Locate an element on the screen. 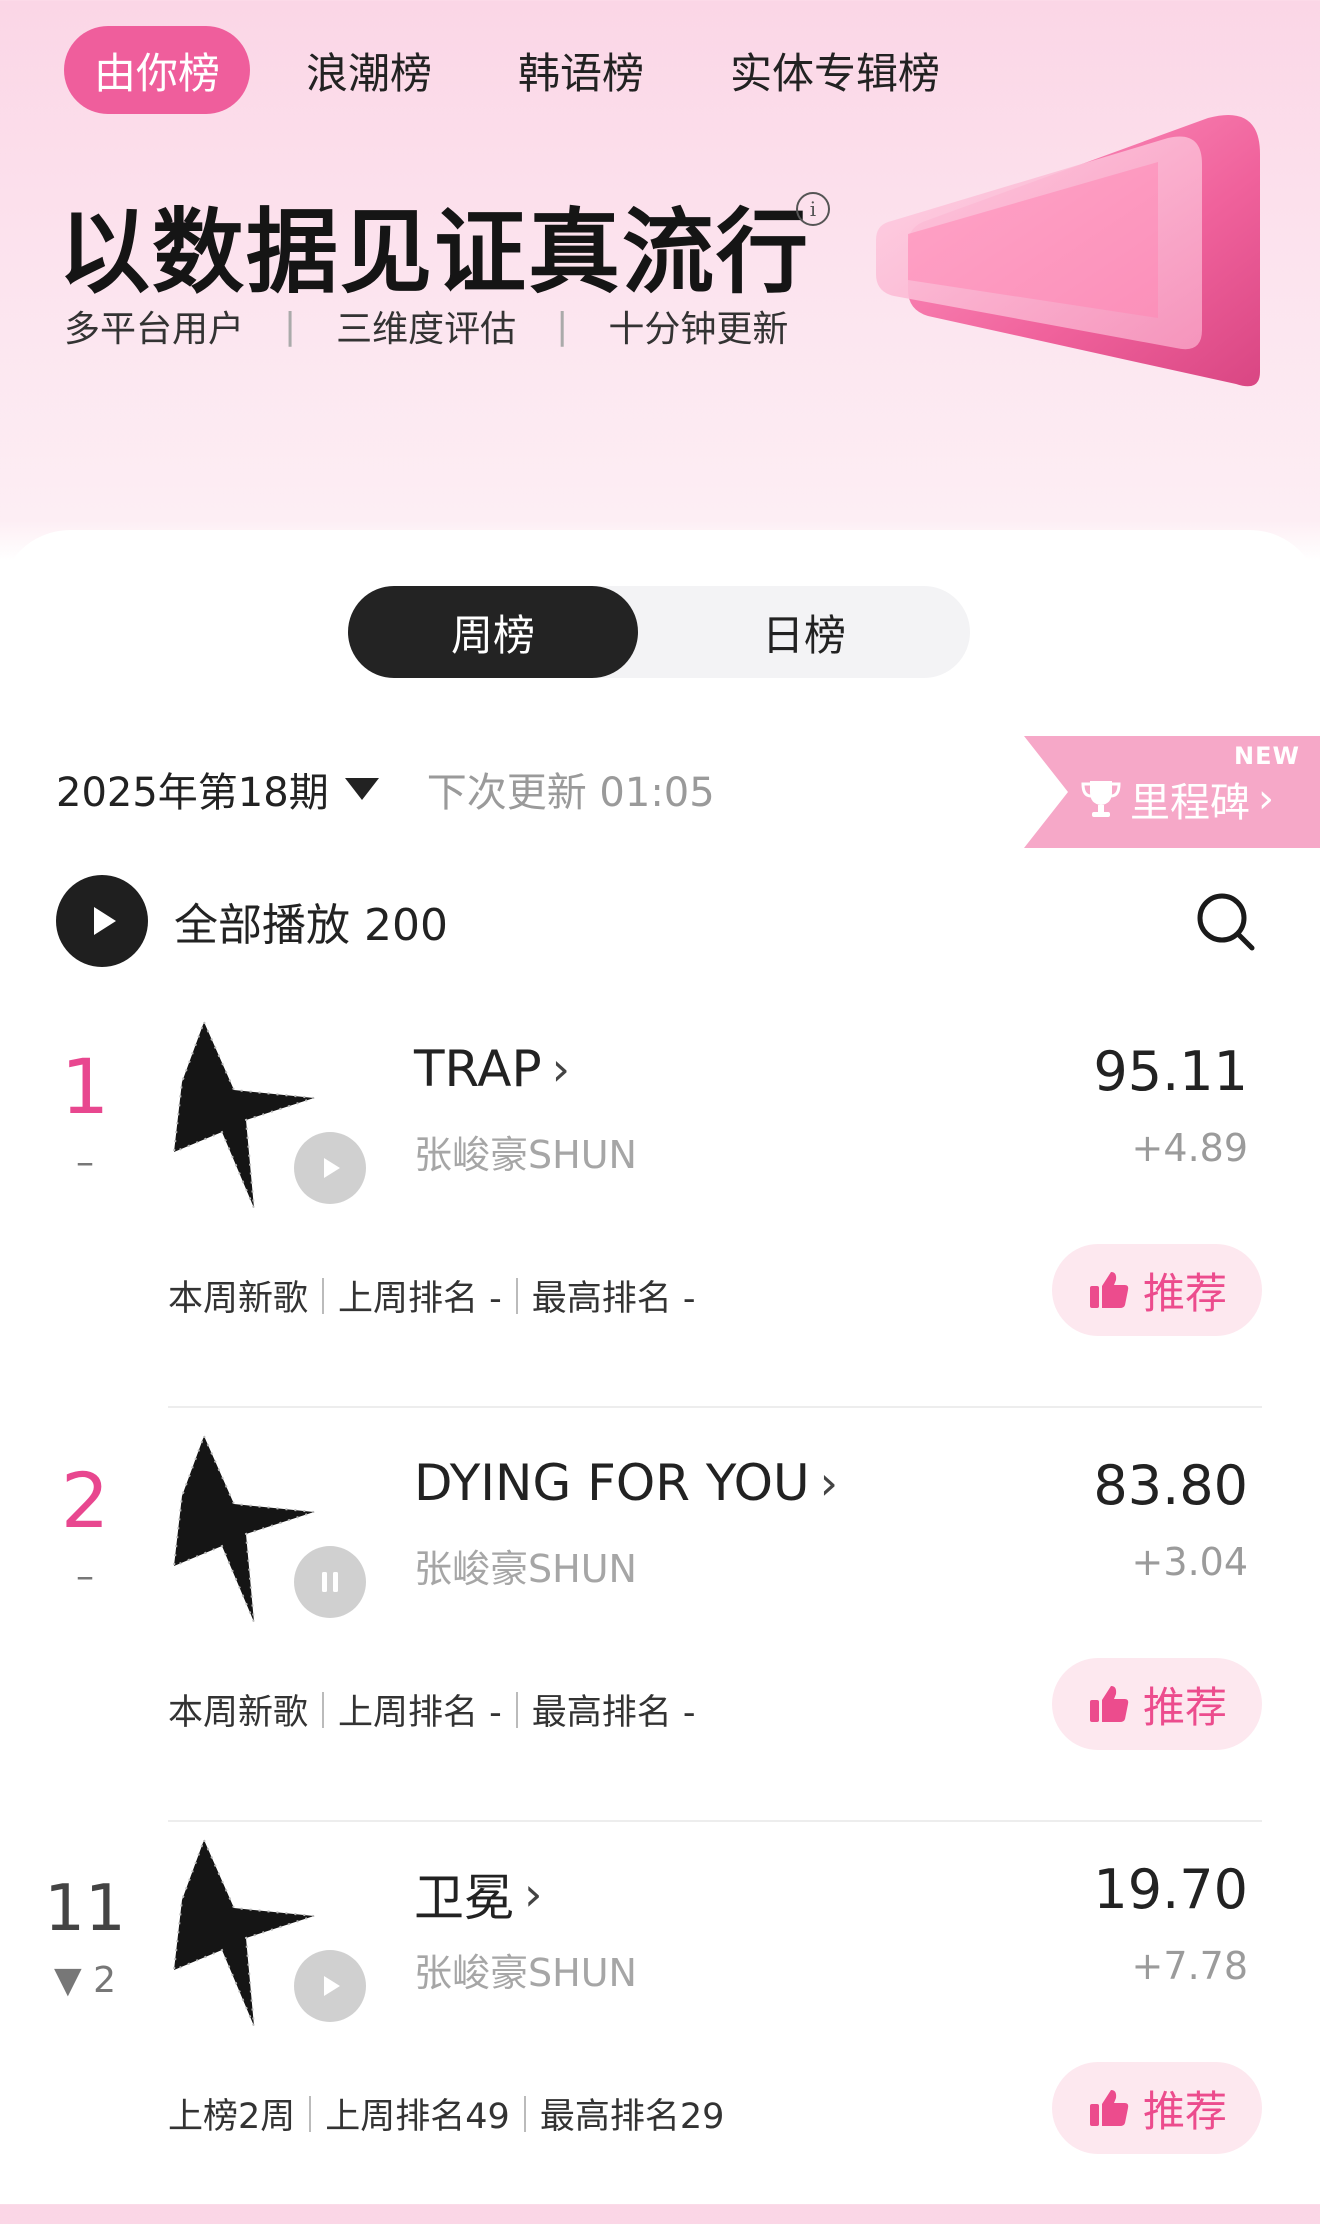  period-label: 2025年第18期 is located at coordinates (192, 793).